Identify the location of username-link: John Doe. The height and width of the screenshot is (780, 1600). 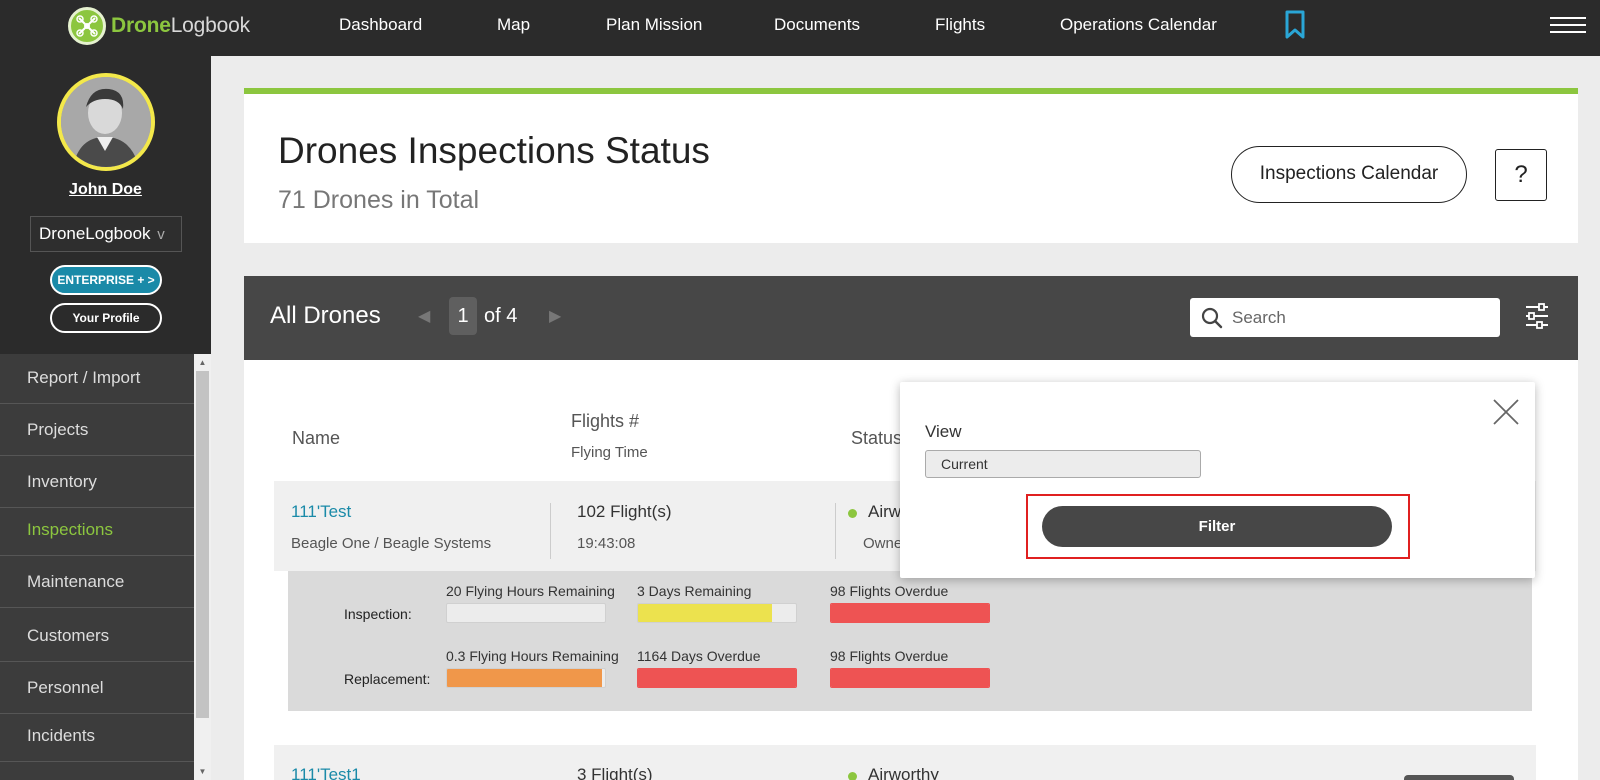
(105, 190).